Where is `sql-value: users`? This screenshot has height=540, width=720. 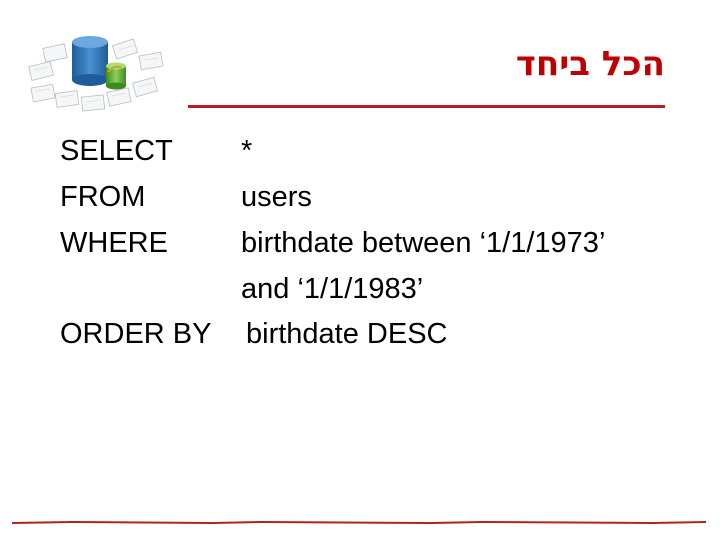 sql-value: users is located at coordinates (276, 197).